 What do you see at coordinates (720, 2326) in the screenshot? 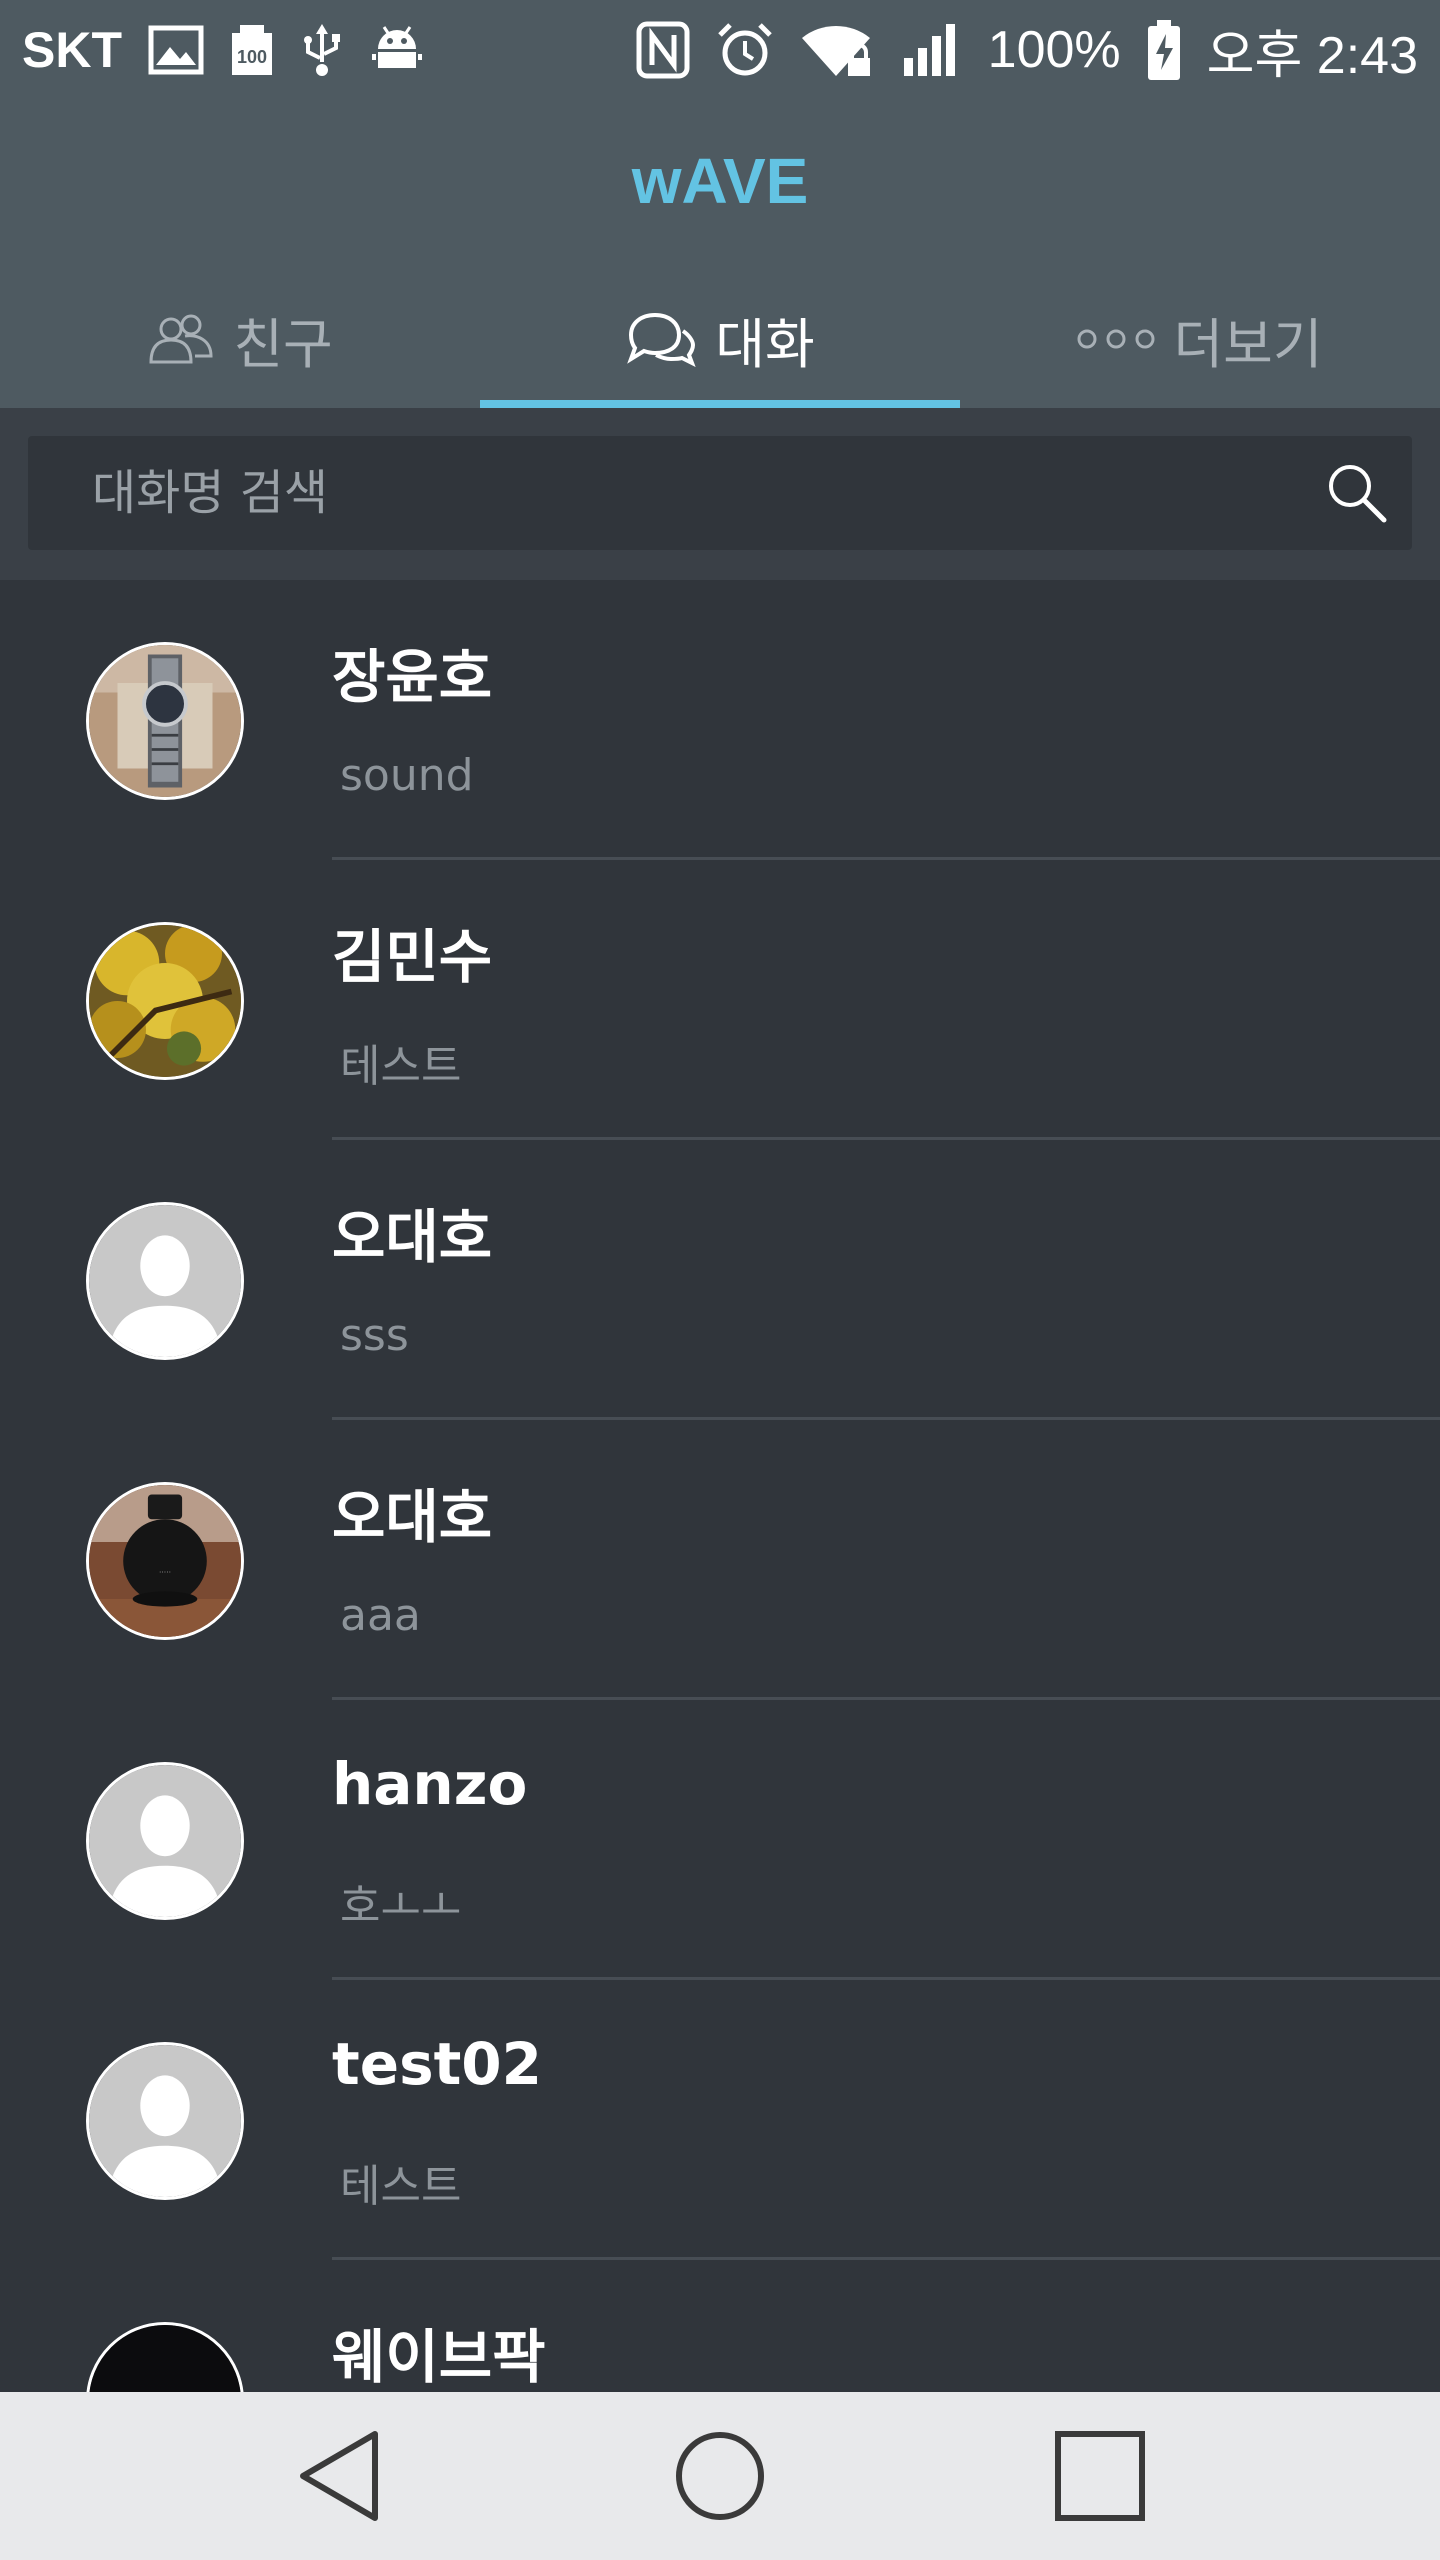
I see `conversation-item: 웨이브팍` at bounding box center [720, 2326].